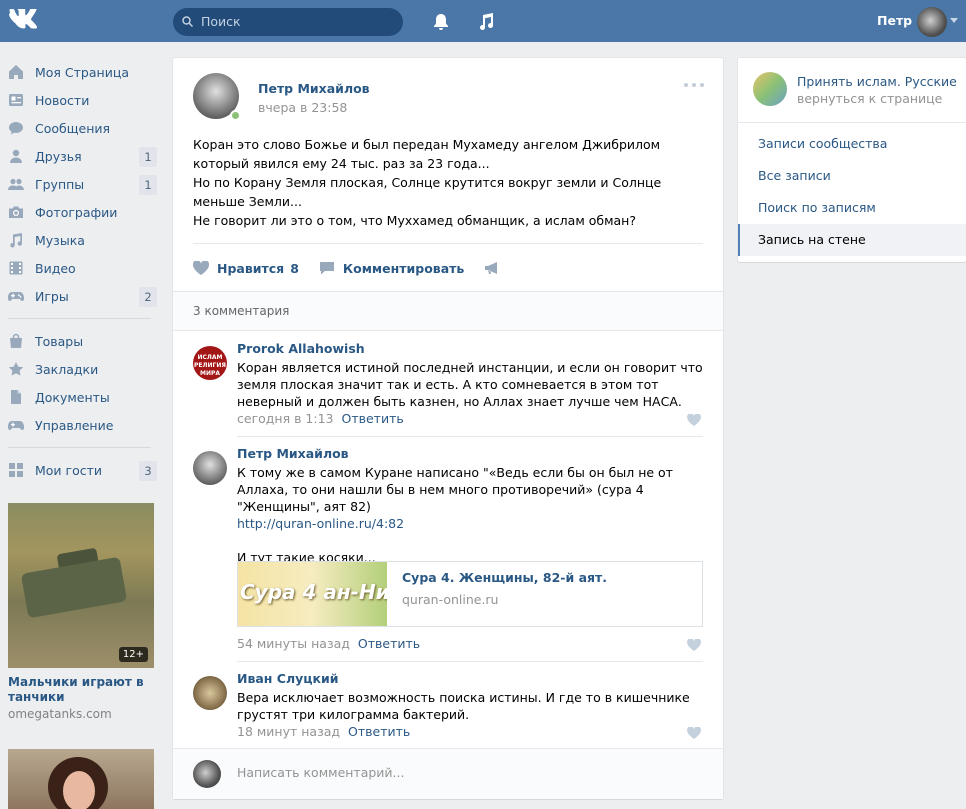 This screenshot has width=966, height=809. Describe the element at coordinates (314, 88) in the screenshot. I see `post-author-name: Петр Михайлов` at that location.